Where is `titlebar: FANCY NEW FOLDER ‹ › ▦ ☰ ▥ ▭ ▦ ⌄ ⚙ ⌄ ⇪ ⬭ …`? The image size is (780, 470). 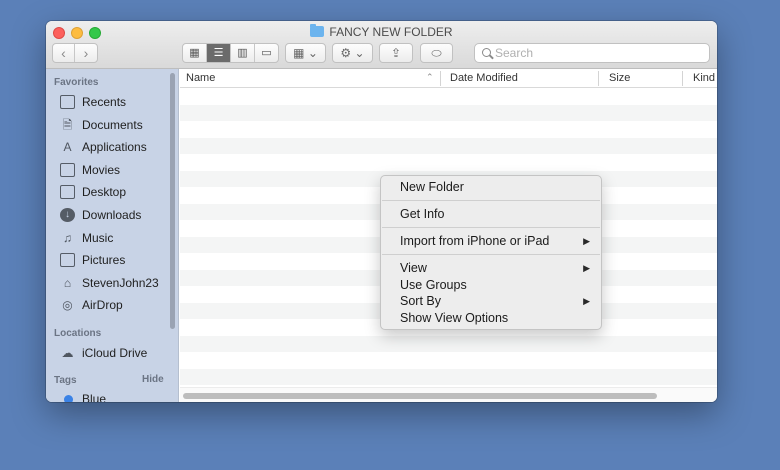
titlebar: FANCY NEW FOLDER ‹ › ▦ ☰ ▥ ▭ ▦ ⌄ ⚙ ⌄ ⇪ ⬭ … is located at coordinates (381, 45).